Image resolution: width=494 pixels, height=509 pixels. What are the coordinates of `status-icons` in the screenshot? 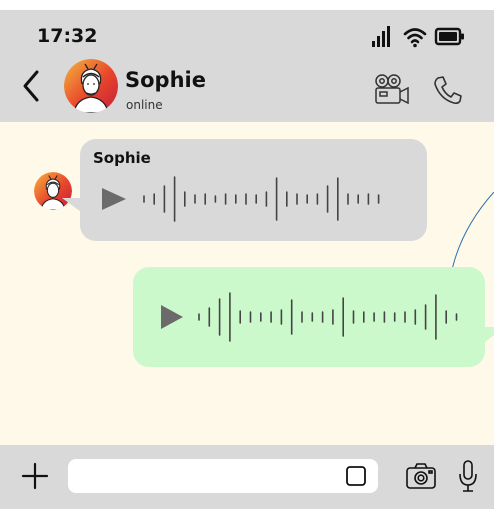 It's located at (418, 37).